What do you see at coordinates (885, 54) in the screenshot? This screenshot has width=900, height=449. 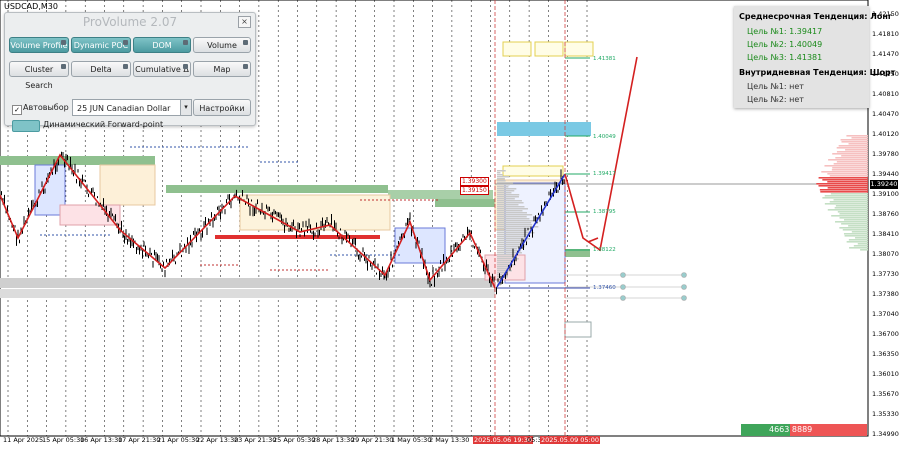 I see `price-tick-label: 1.41470` at bounding box center [885, 54].